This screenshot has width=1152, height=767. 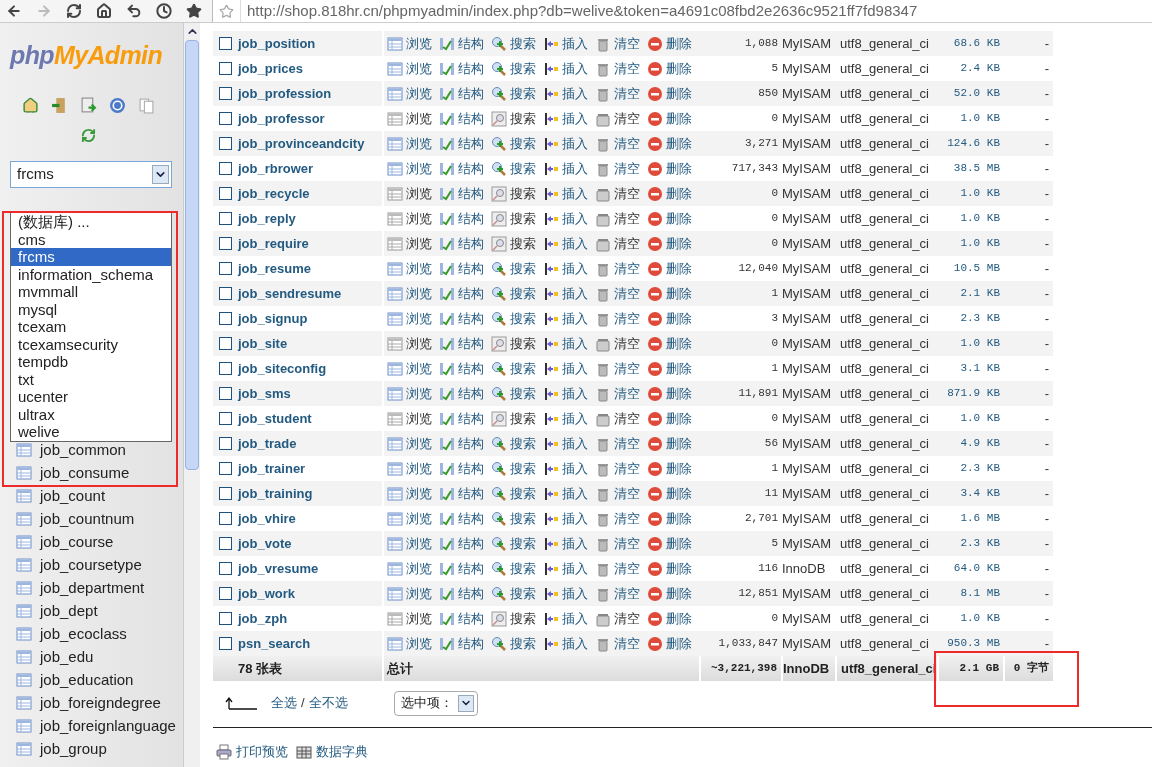 What do you see at coordinates (971, 368) in the screenshot?
I see `table-cell: 3.1 KB` at bounding box center [971, 368].